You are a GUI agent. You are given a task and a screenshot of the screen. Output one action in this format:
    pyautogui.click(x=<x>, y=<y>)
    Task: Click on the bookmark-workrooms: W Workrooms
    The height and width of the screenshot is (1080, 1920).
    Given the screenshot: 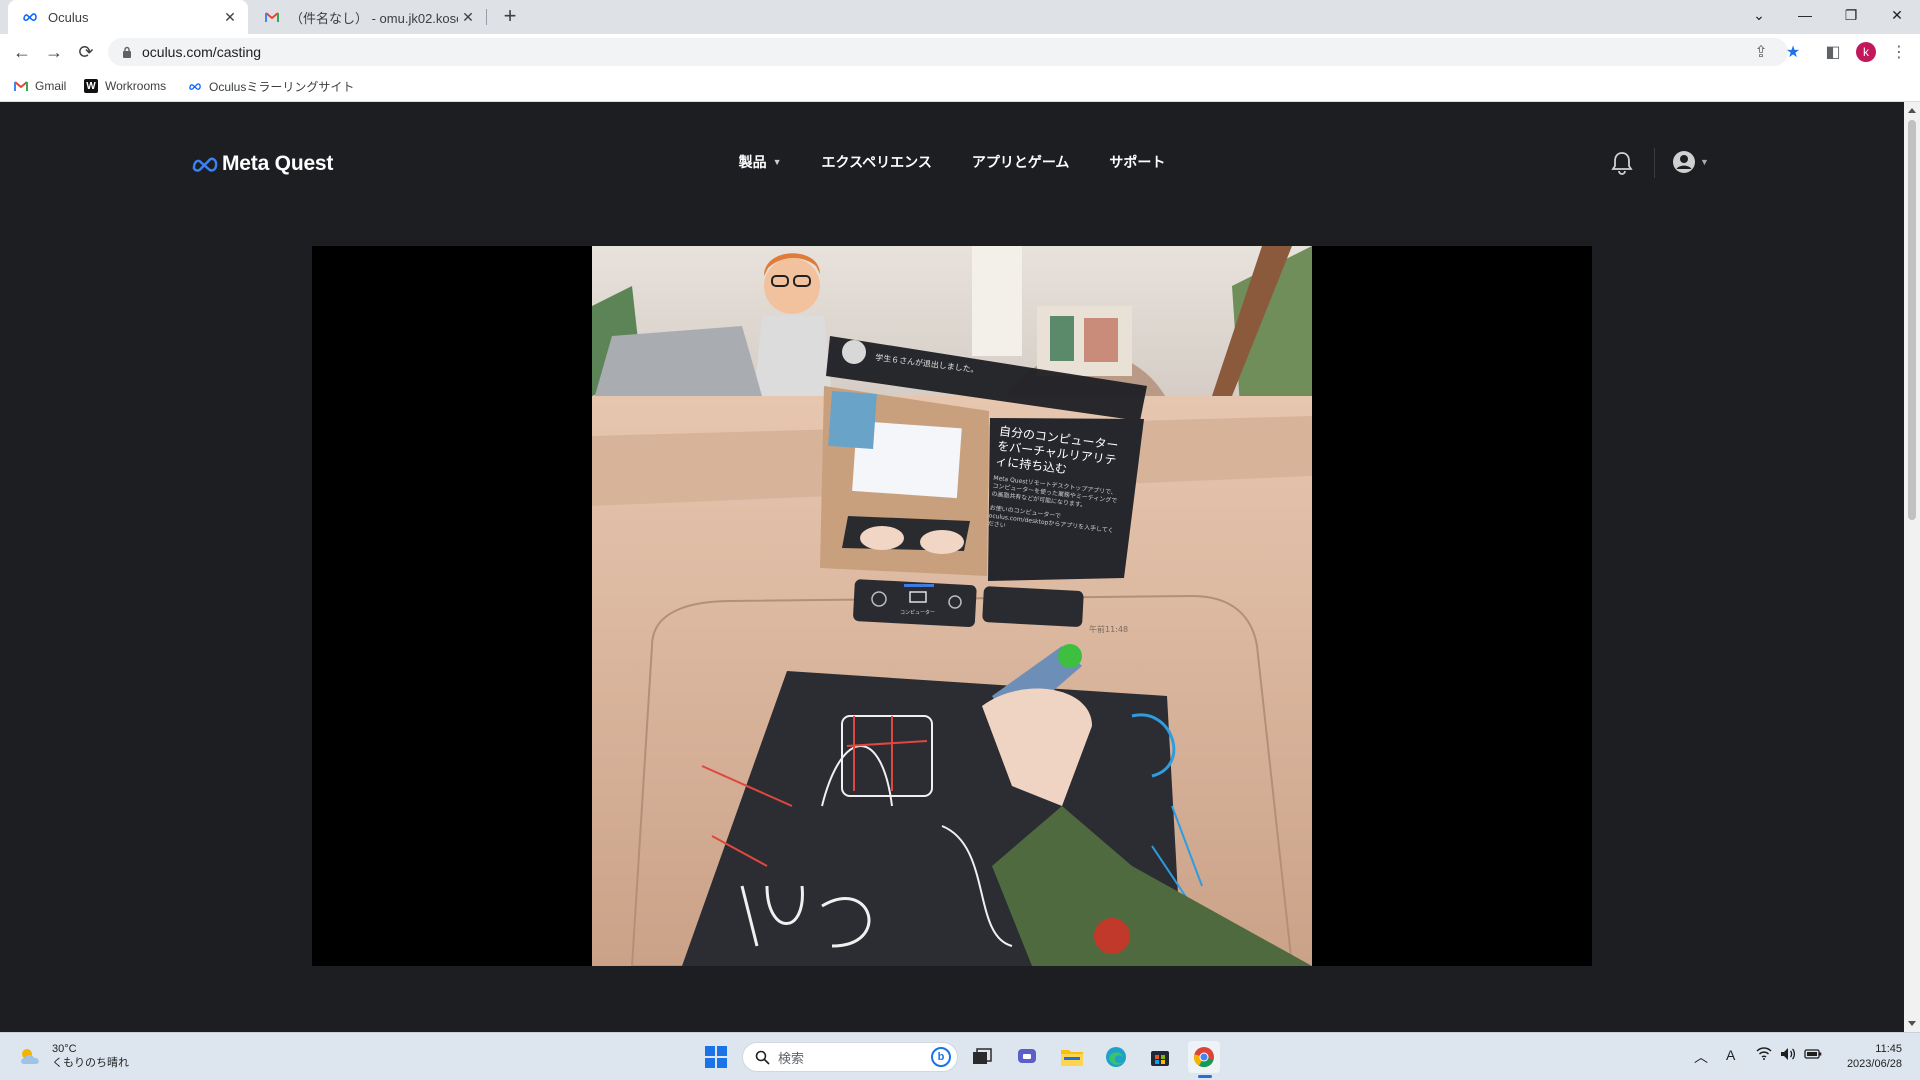 What is the action you would take?
    pyautogui.click(x=125, y=86)
    